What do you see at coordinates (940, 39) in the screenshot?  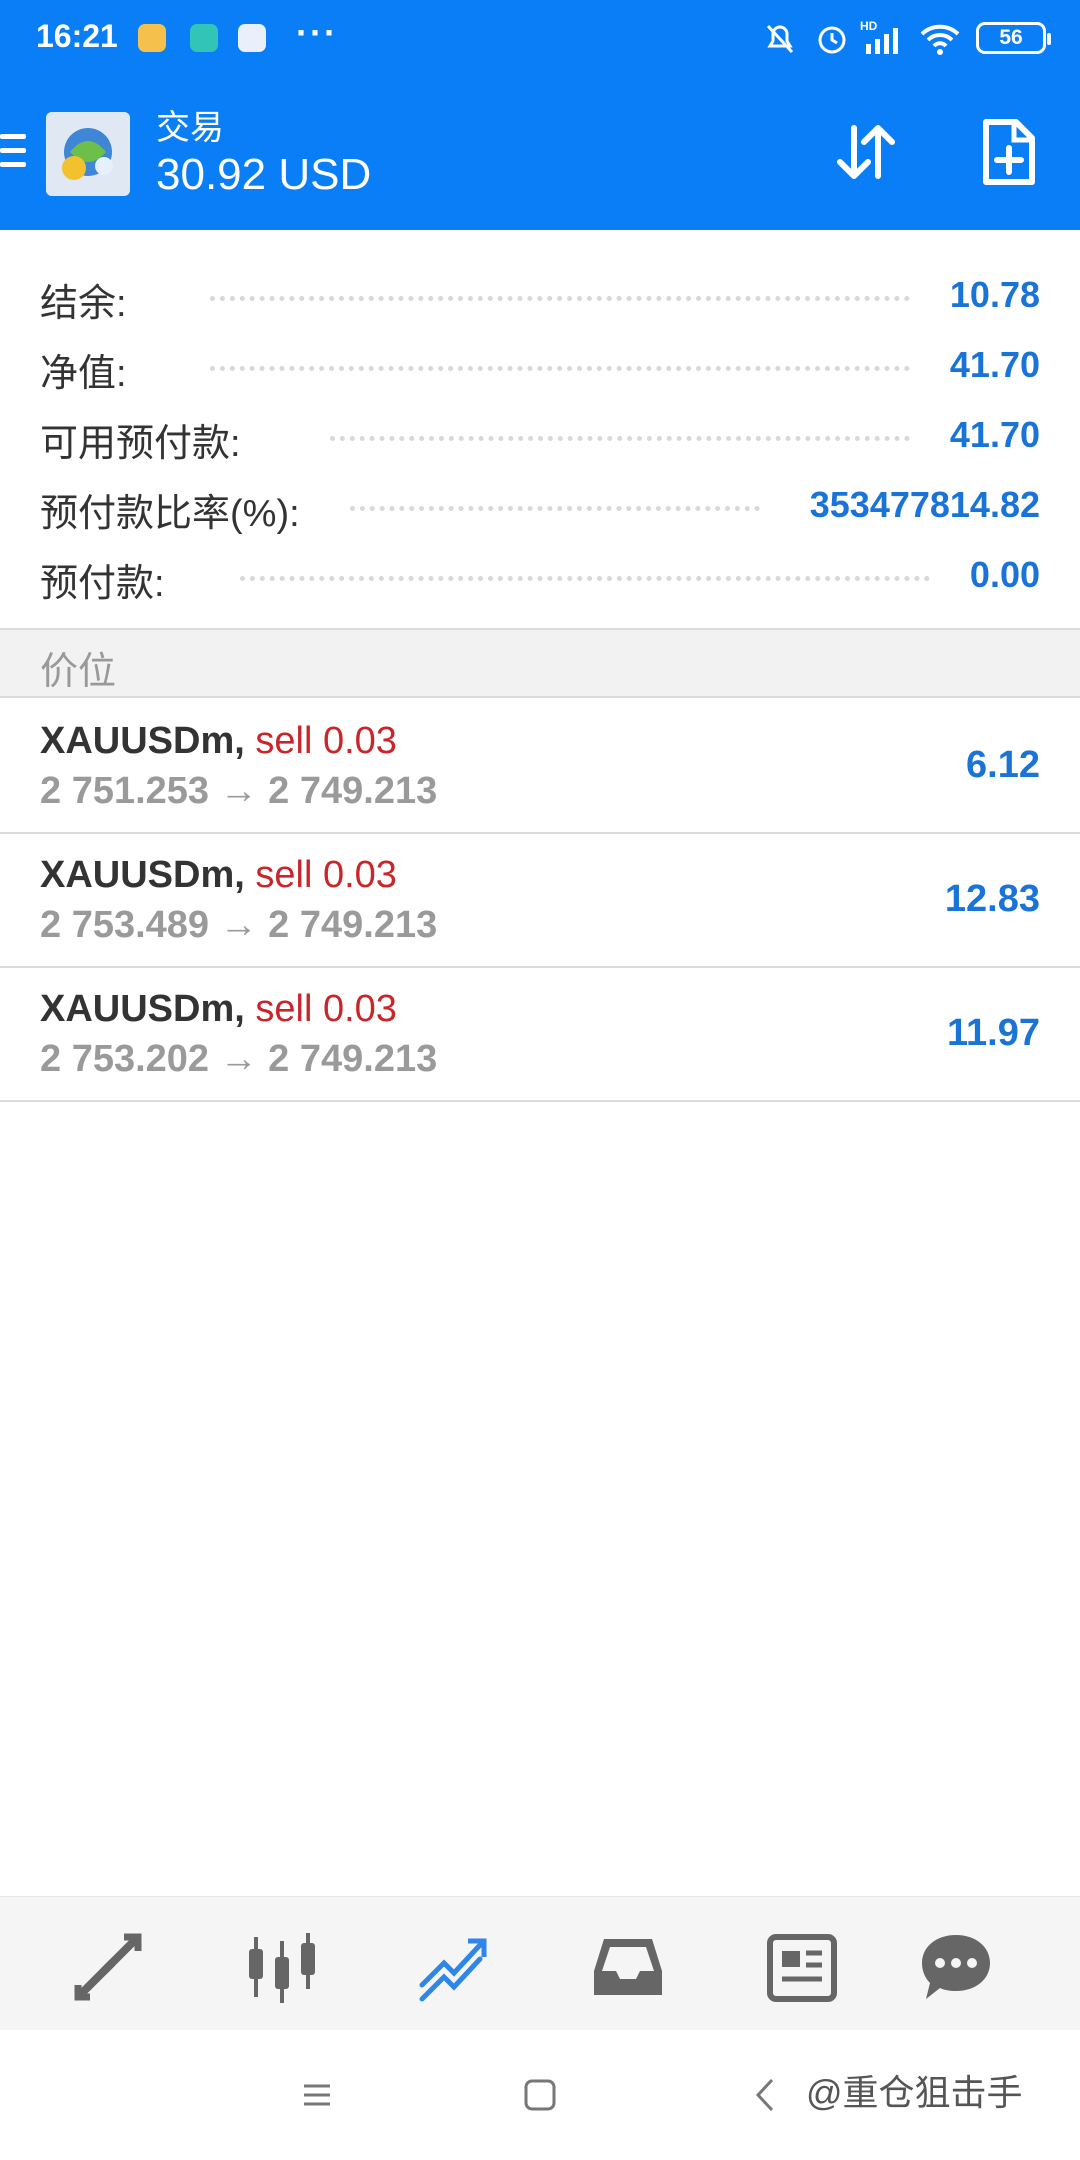 I see `wifi-icon` at bounding box center [940, 39].